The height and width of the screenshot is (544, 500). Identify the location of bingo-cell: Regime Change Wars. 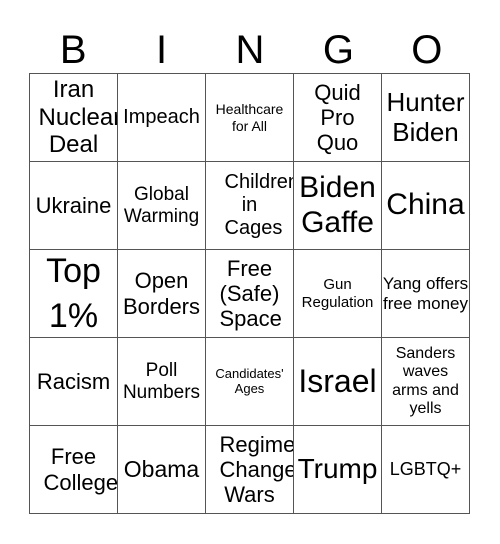
(250, 470).